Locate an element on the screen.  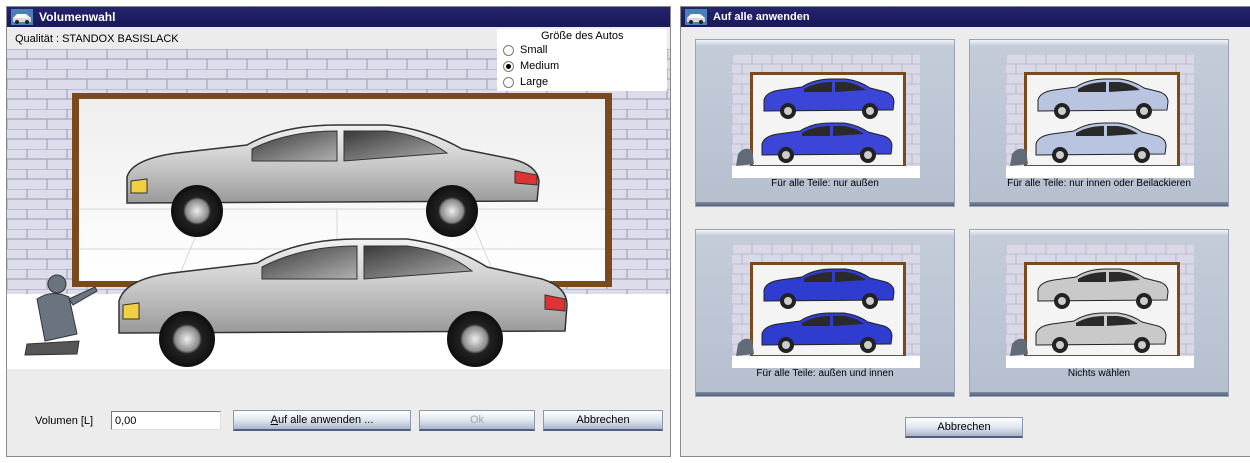
car-size-group: Größe des Autos Small Medium Large is located at coordinates (582, 60).